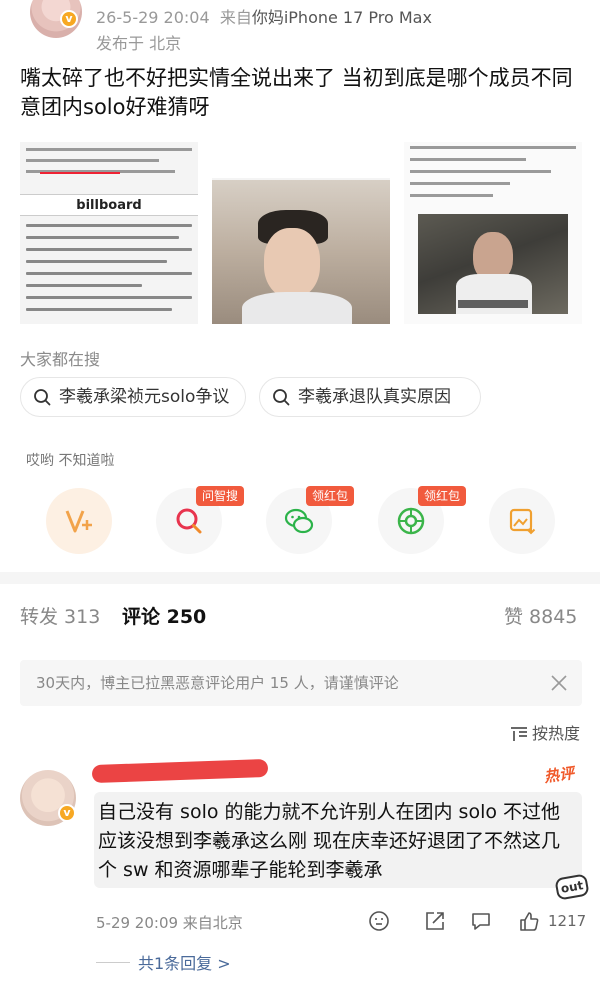 This screenshot has width=600, height=998. What do you see at coordinates (301, 160) in the screenshot?
I see `image-header-strip` at bounding box center [301, 160].